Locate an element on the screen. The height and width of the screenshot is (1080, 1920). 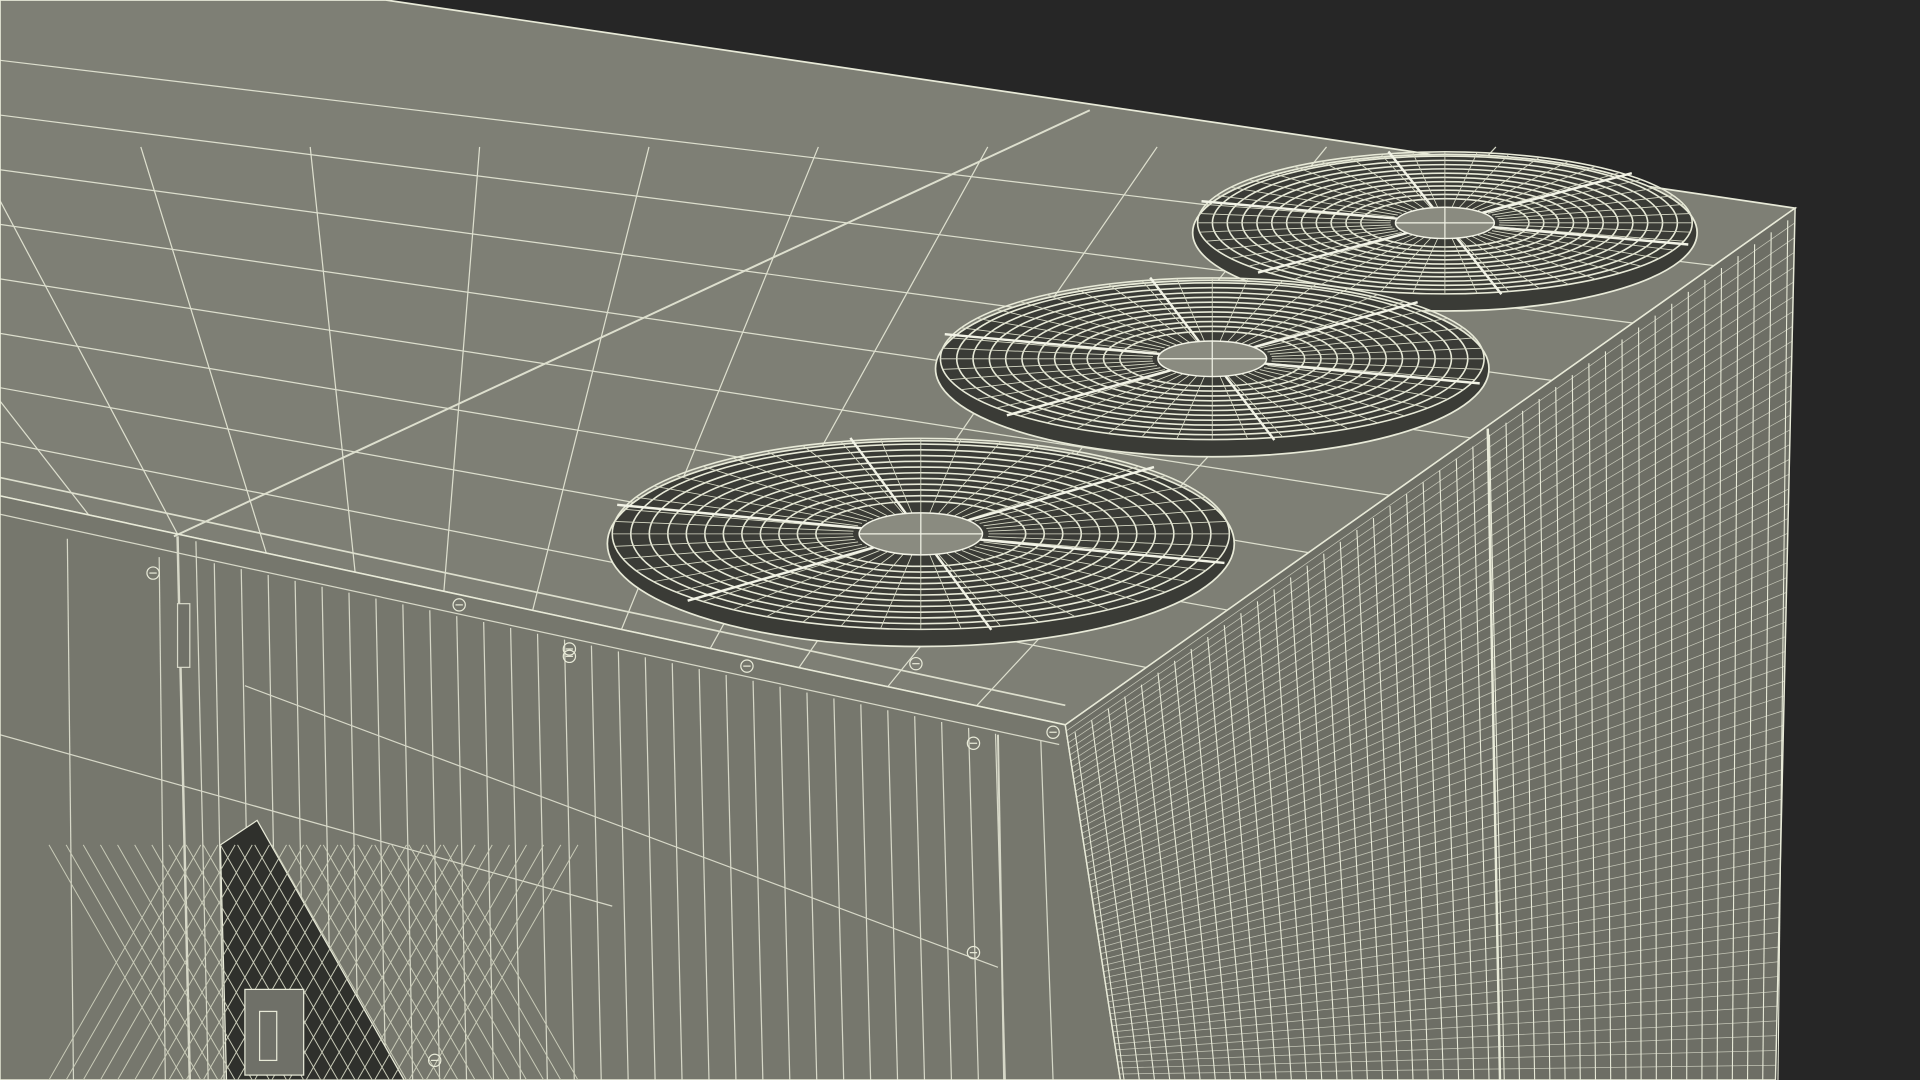
access-latch is located at coordinates (274, 1032).